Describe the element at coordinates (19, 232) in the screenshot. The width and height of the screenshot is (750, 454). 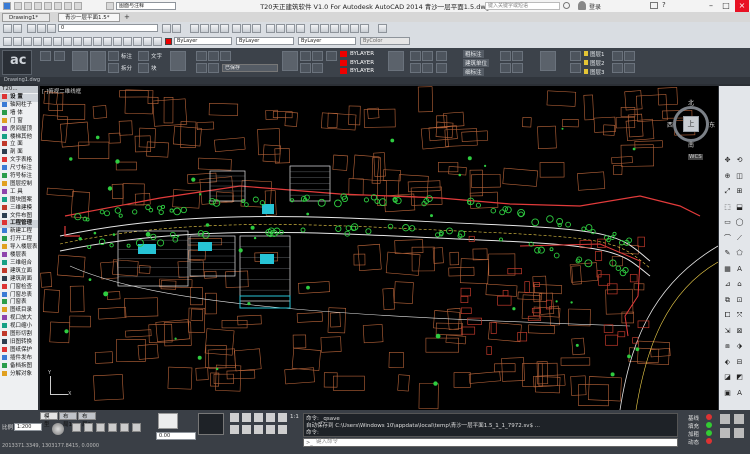
I see `palette-item: 新建工程` at that location.